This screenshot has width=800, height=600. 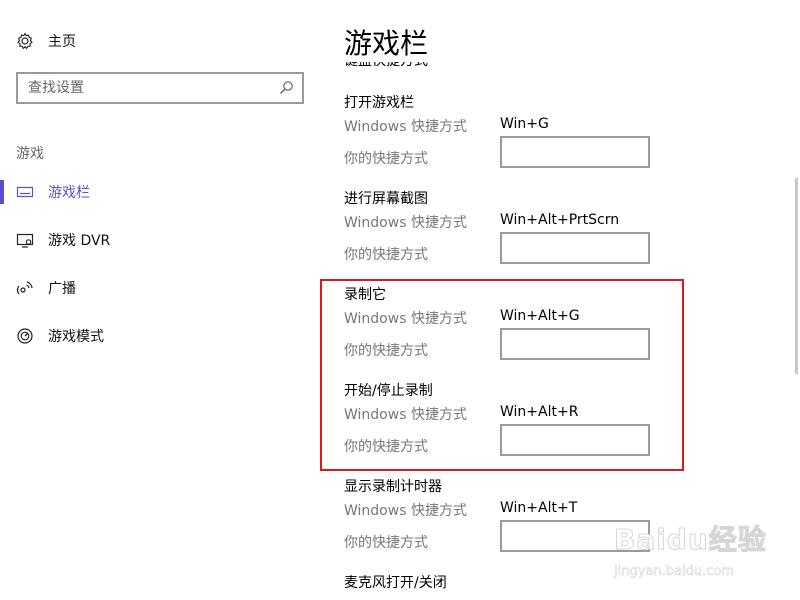 What do you see at coordinates (386, 199) in the screenshot?
I see `shortcut-title: 进行屏幕截图` at bounding box center [386, 199].